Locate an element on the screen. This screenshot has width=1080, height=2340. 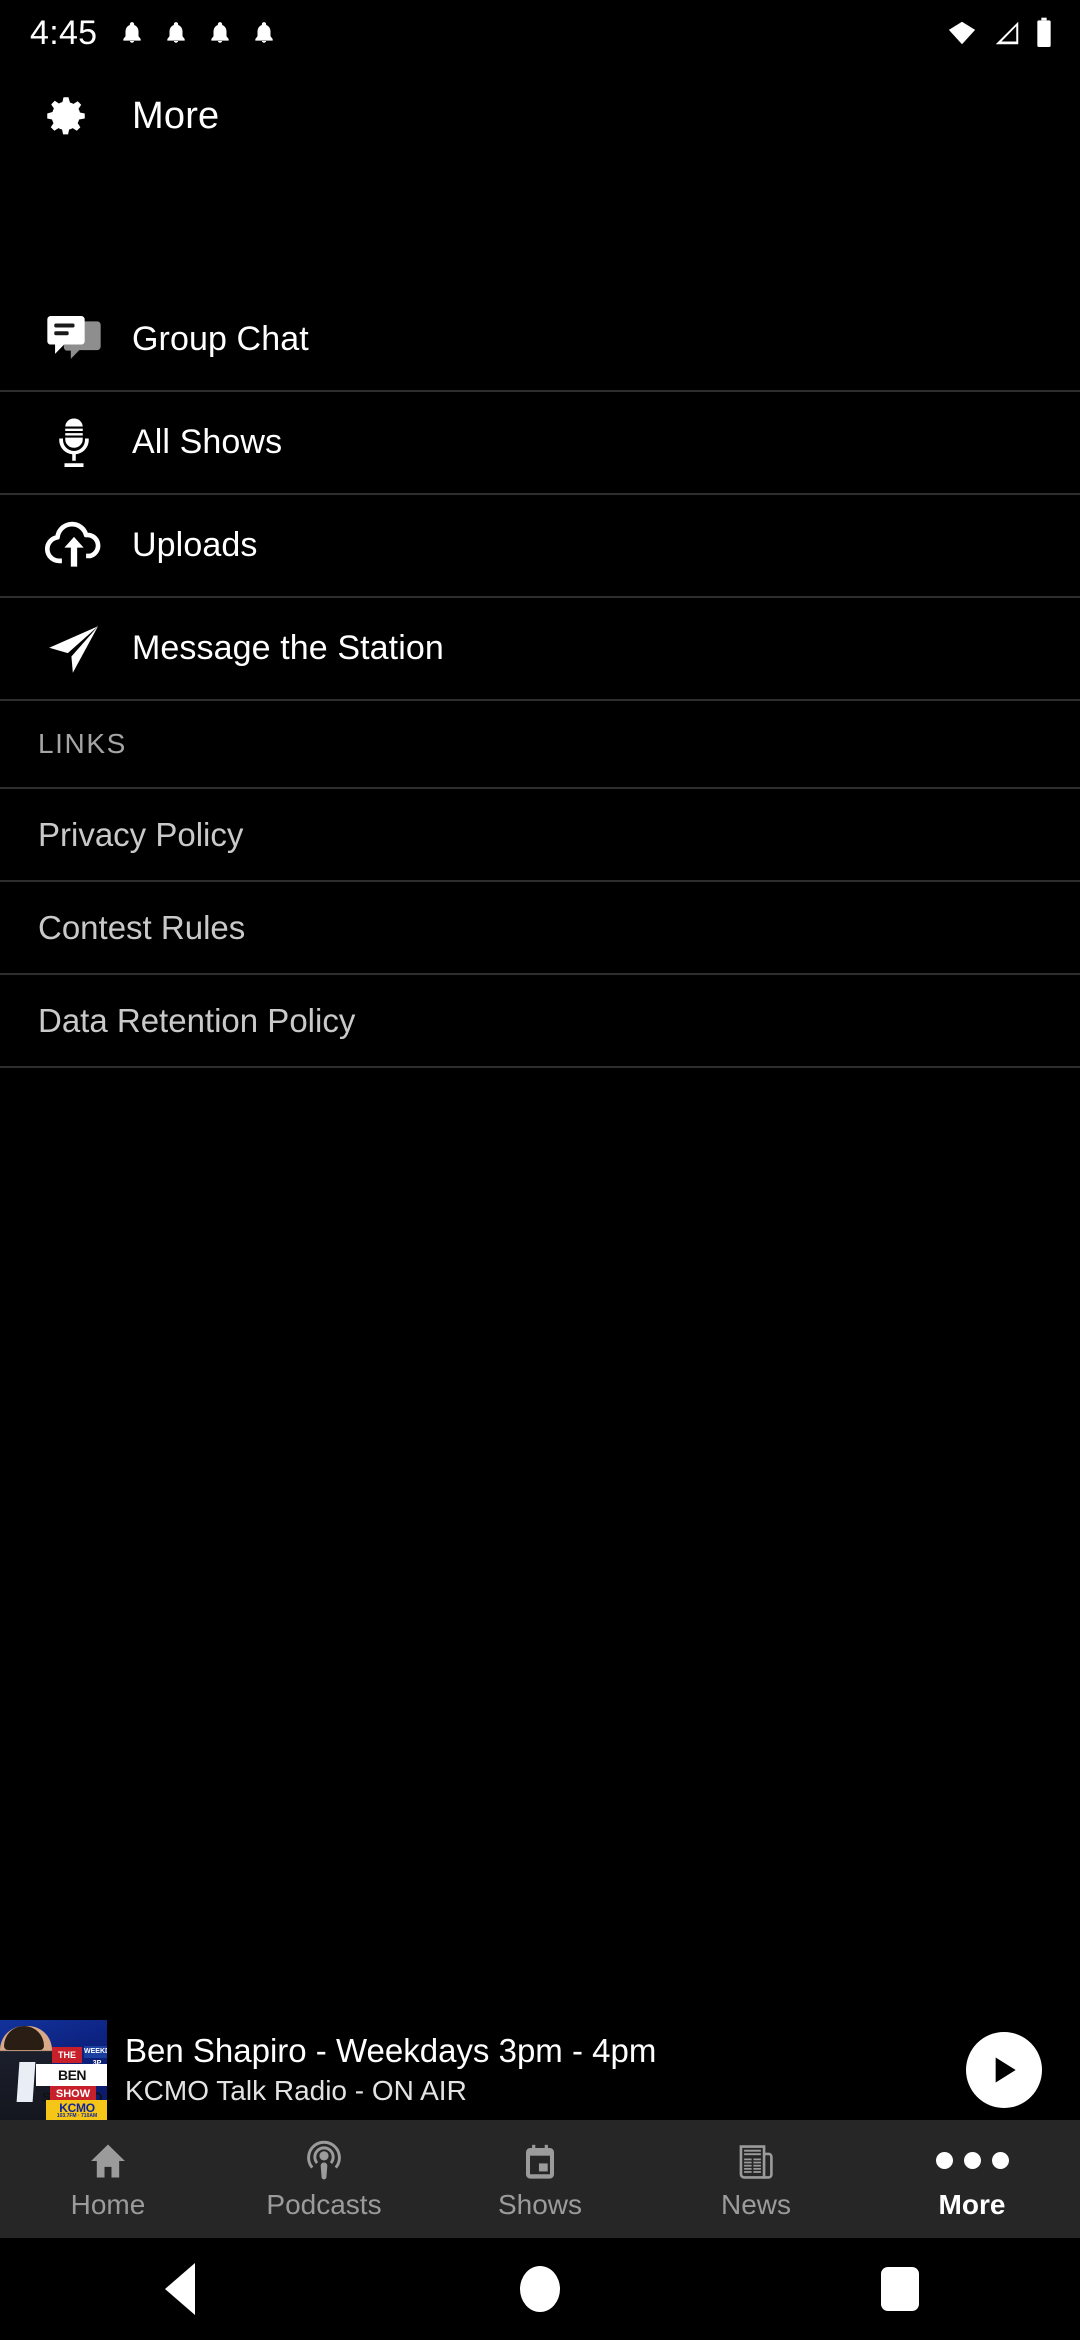
link-item-contest-rules: Contest Rules is located at coordinates (540, 928).